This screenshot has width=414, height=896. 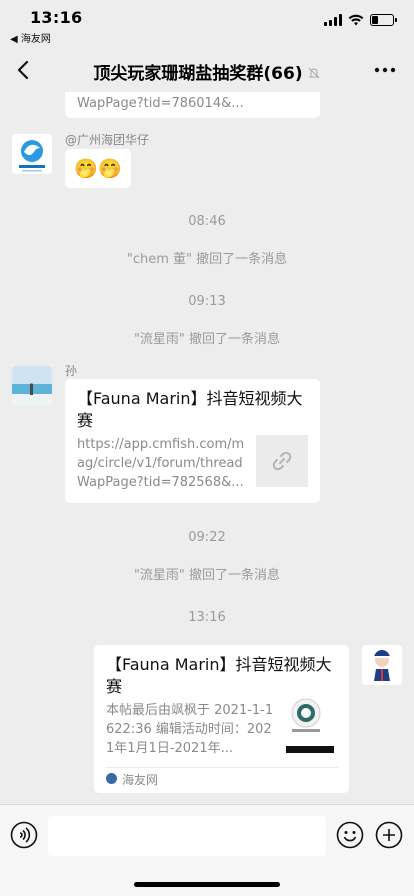 I want to click on qr-thumb, so click(x=310, y=725).